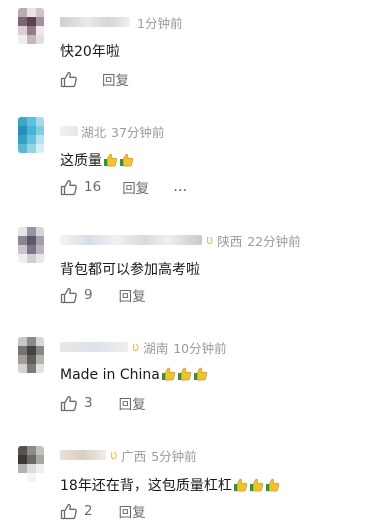 This screenshot has height=529, width=374. I want to click on timestamp: 1分钟前, so click(160, 23).